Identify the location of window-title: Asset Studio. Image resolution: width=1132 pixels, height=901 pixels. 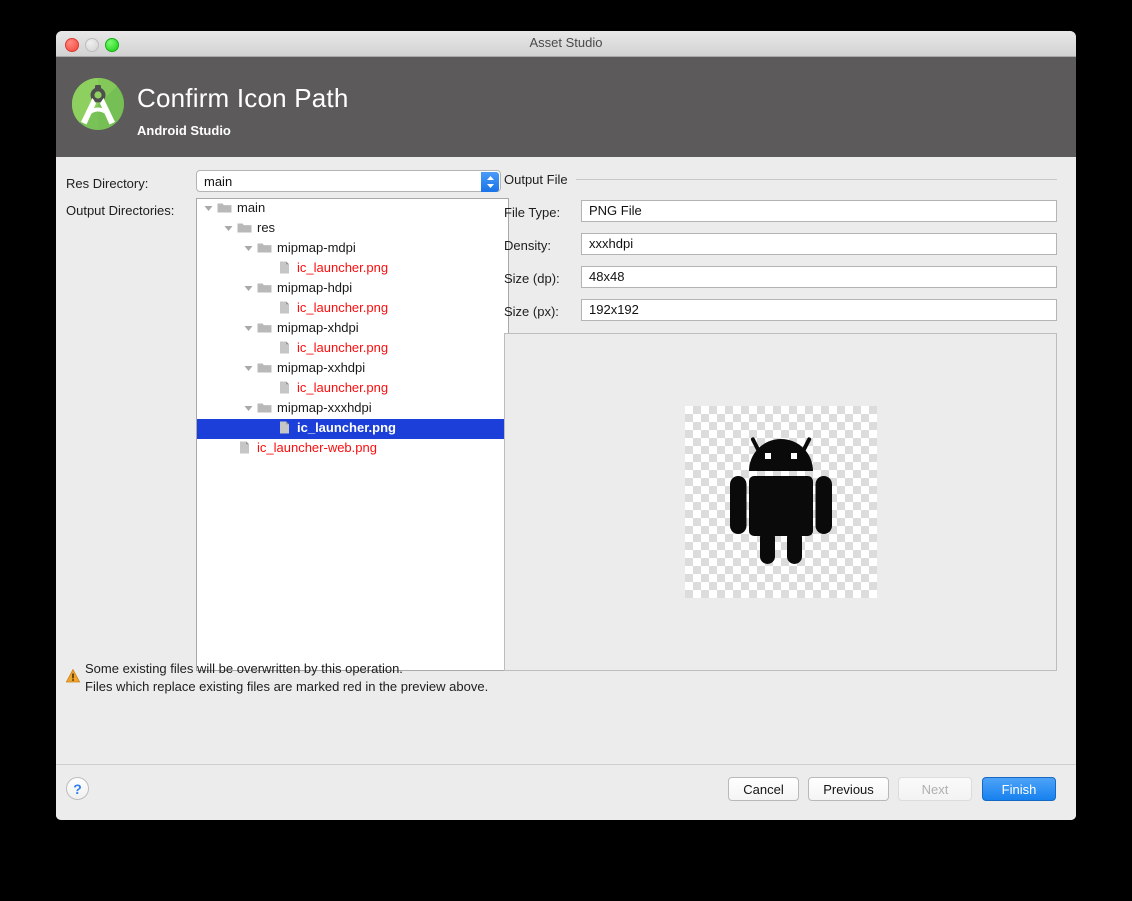
(566, 42).